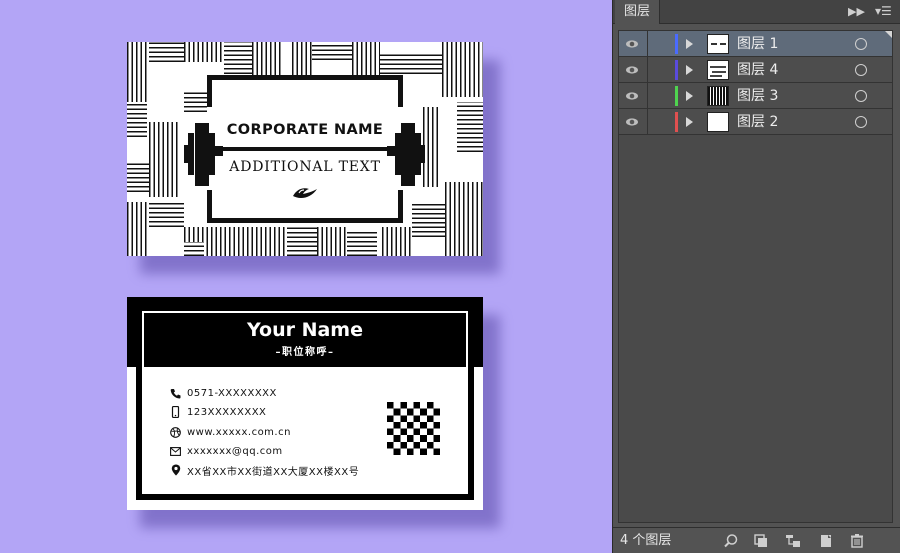  Describe the element at coordinates (756, 12) in the screenshot. I see `panel-tab-bar: 图层 ▶▶ ▾☰` at that location.